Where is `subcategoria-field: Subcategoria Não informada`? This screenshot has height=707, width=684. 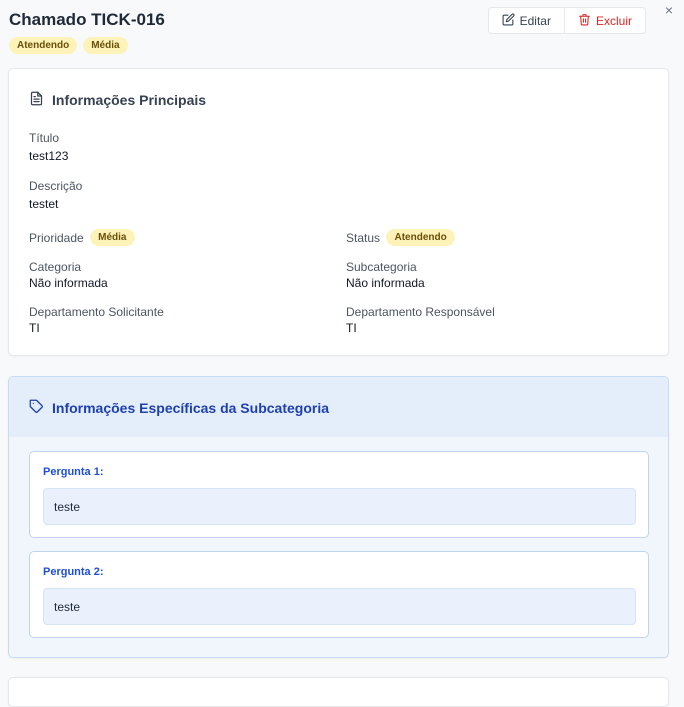
subcategoria-field: Subcategoria Não informada is located at coordinates (385, 275).